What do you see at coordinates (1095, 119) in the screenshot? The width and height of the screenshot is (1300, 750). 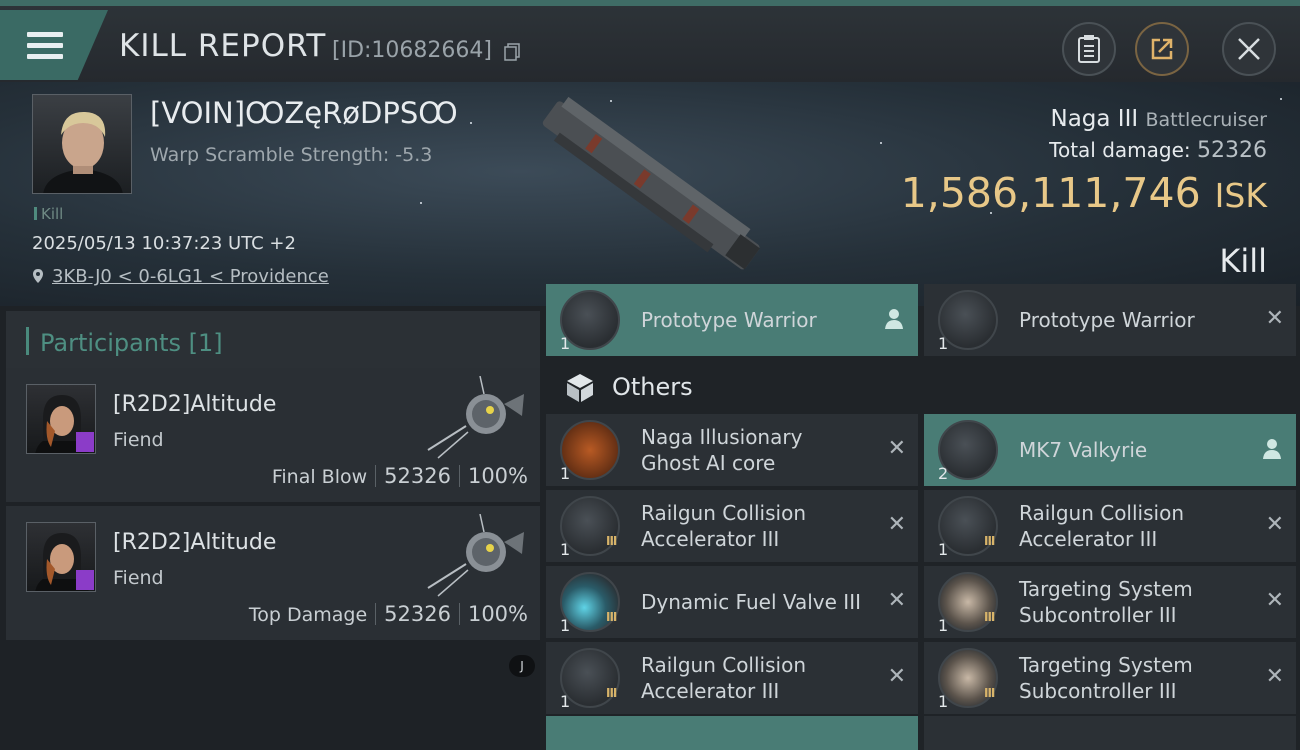 I see `ship-name: Naga III` at bounding box center [1095, 119].